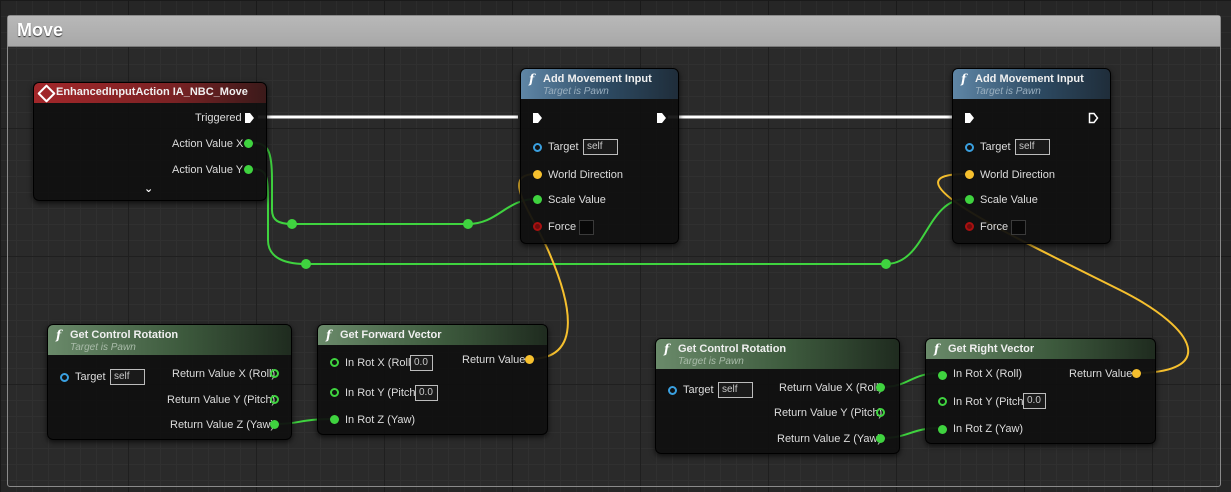 This screenshot has height=492, width=1231. What do you see at coordinates (1040, 349) in the screenshot?
I see `node-header: f Get Right Vector` at bounding box center [1040, 349].